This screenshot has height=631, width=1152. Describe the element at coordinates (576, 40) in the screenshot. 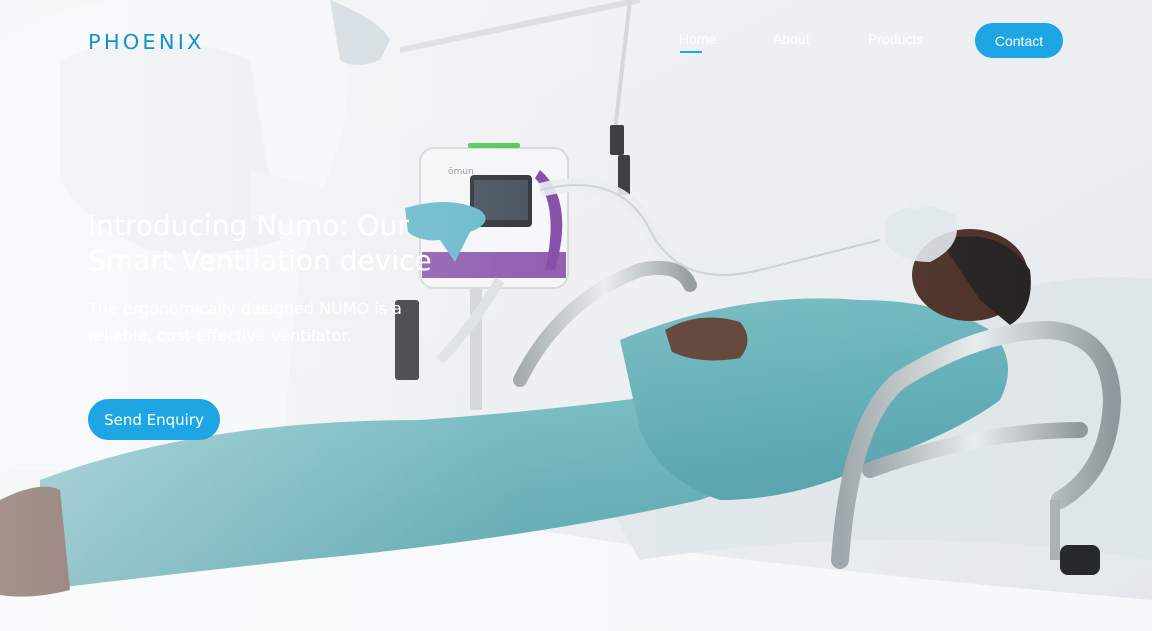

I see `site-header: PHOENIX Home About Products Contact` at that location.